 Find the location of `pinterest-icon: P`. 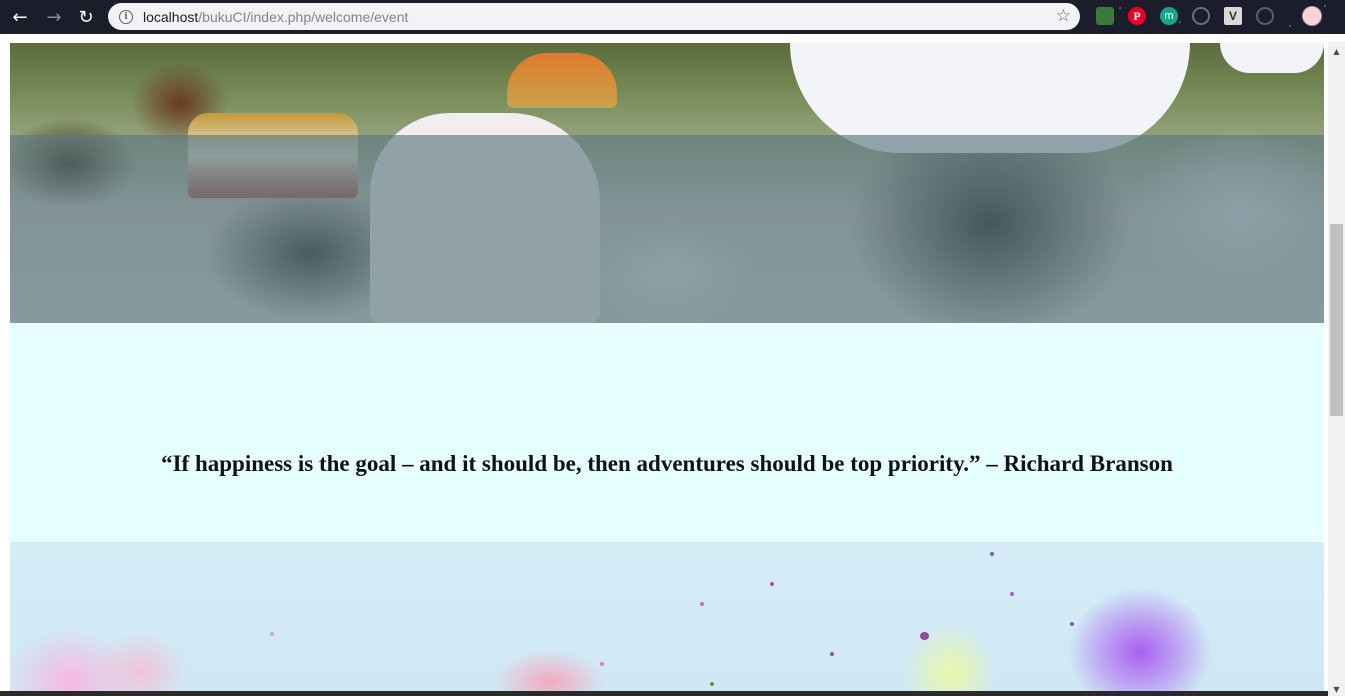

pinterest-icon: P is located at coordinates (1137, 16).